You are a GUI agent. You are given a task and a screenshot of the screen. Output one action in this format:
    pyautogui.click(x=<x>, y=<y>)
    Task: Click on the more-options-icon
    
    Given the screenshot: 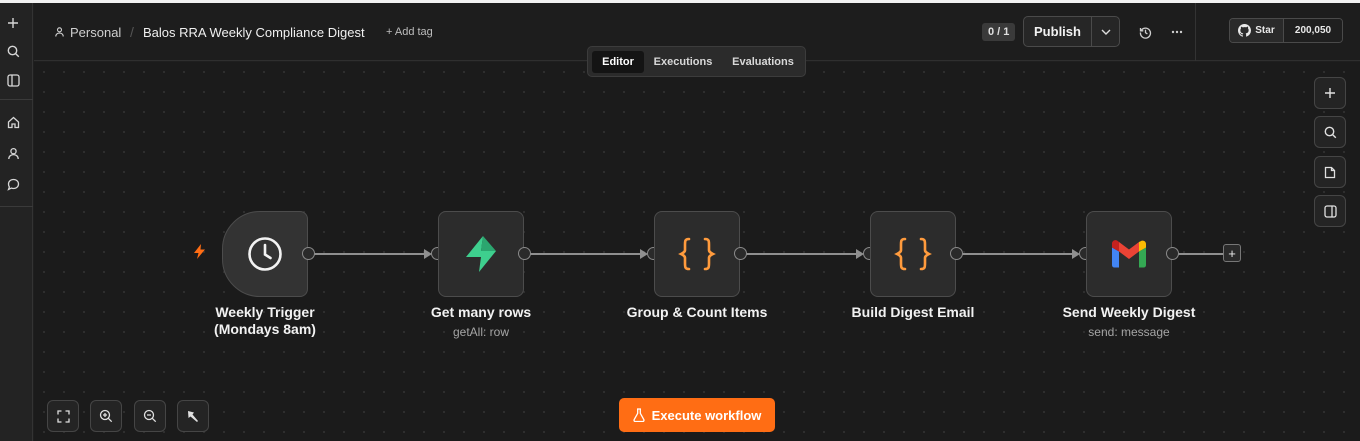 What is the action you would take?
    pyautogui.click(x=1177, y=32)
    